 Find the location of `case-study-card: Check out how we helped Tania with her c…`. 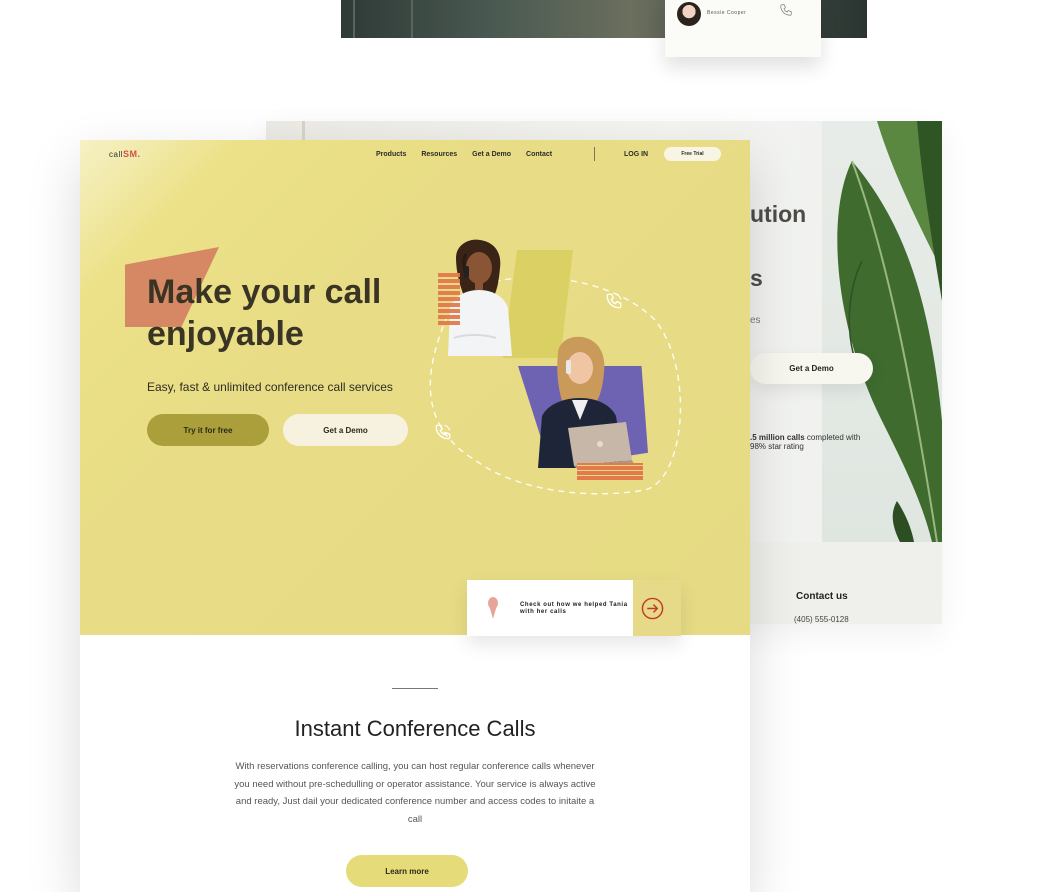

case-study-card: Check out how we helped Tania with her c… is located at coordinates (574, 608).